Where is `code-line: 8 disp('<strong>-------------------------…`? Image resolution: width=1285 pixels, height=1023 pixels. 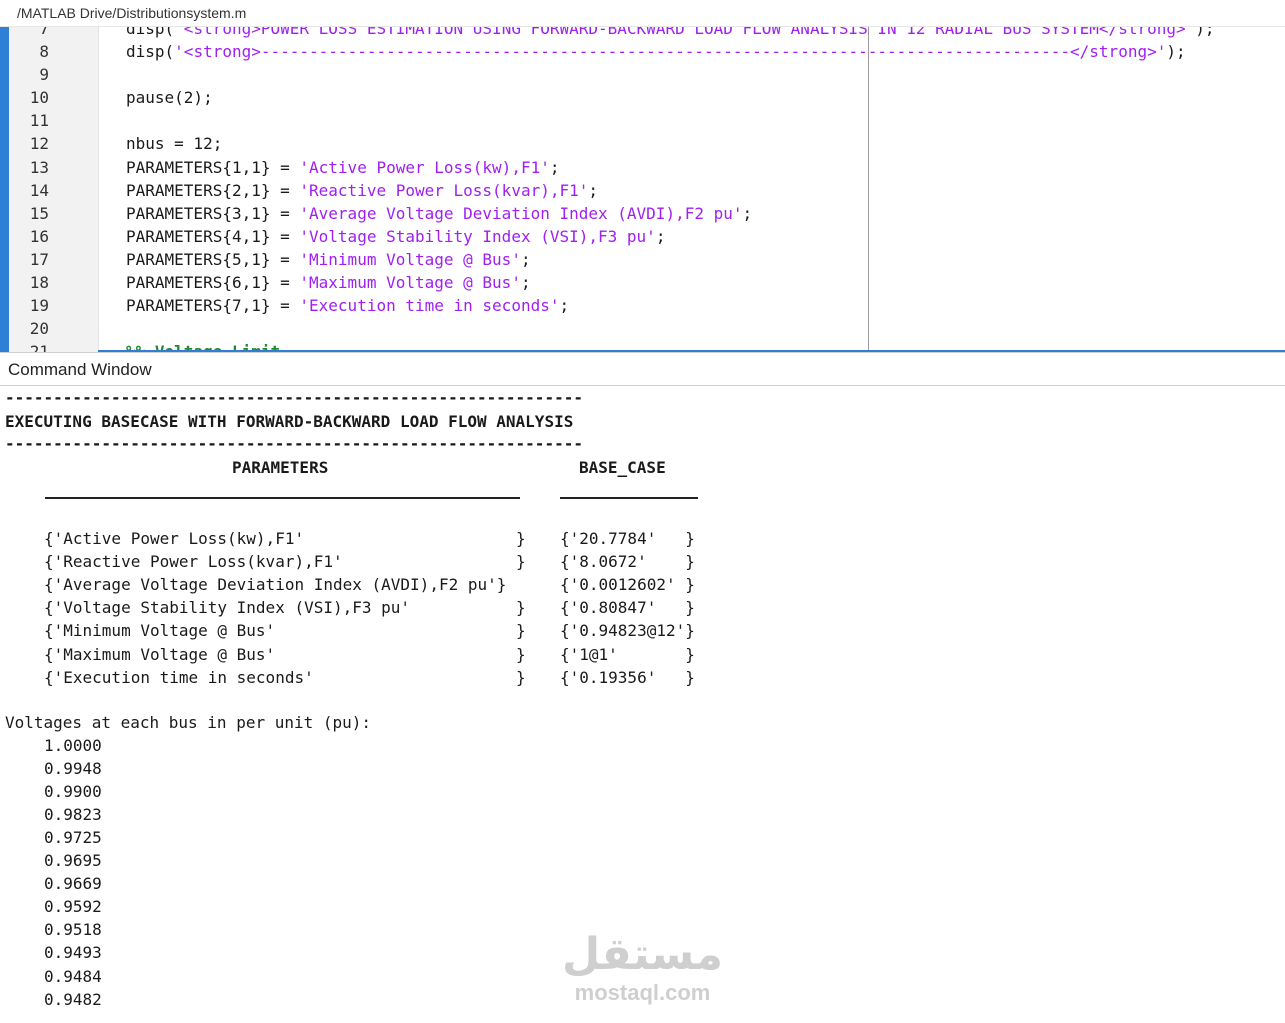 code-line: 8 disp('<strong>-------------------------… is located at coordinates (642, 51).